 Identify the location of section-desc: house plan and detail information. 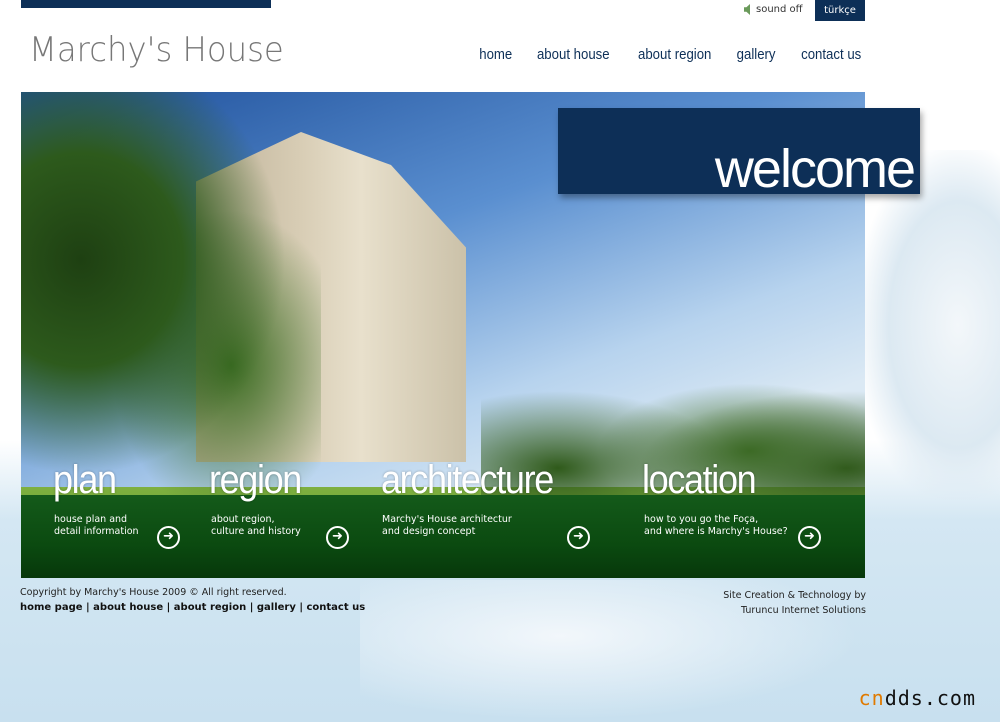
(144, 526).